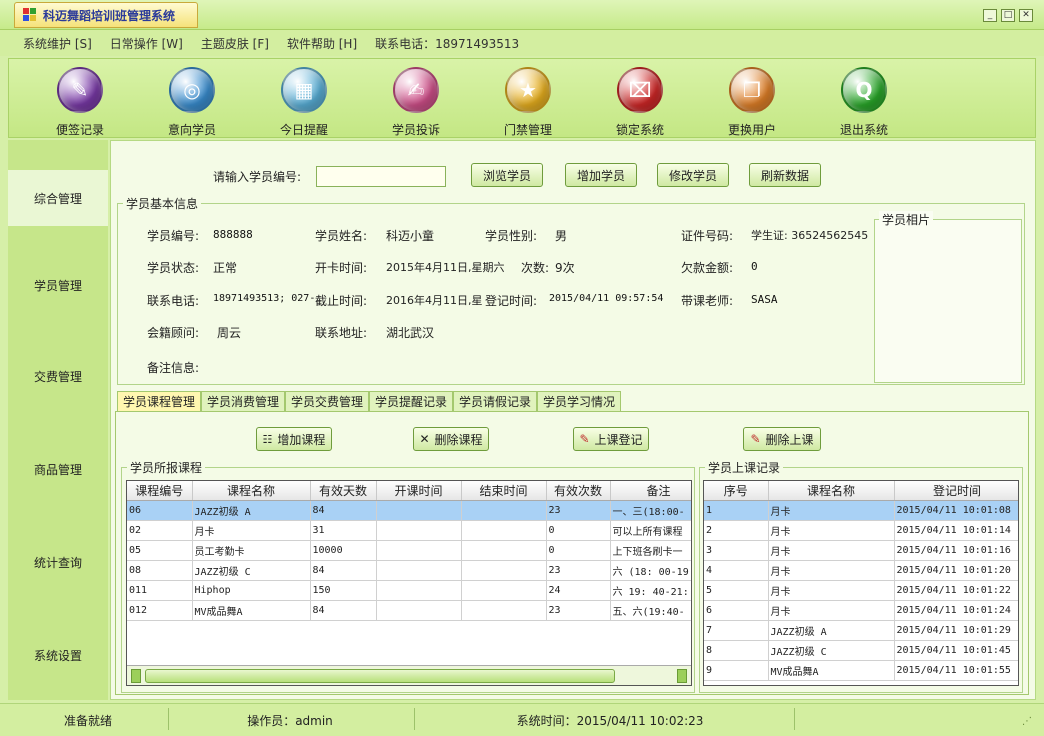  I want to click on table-row: 9 MV成品舞A 2015/04/11 10:01:55, so click(861, 670).